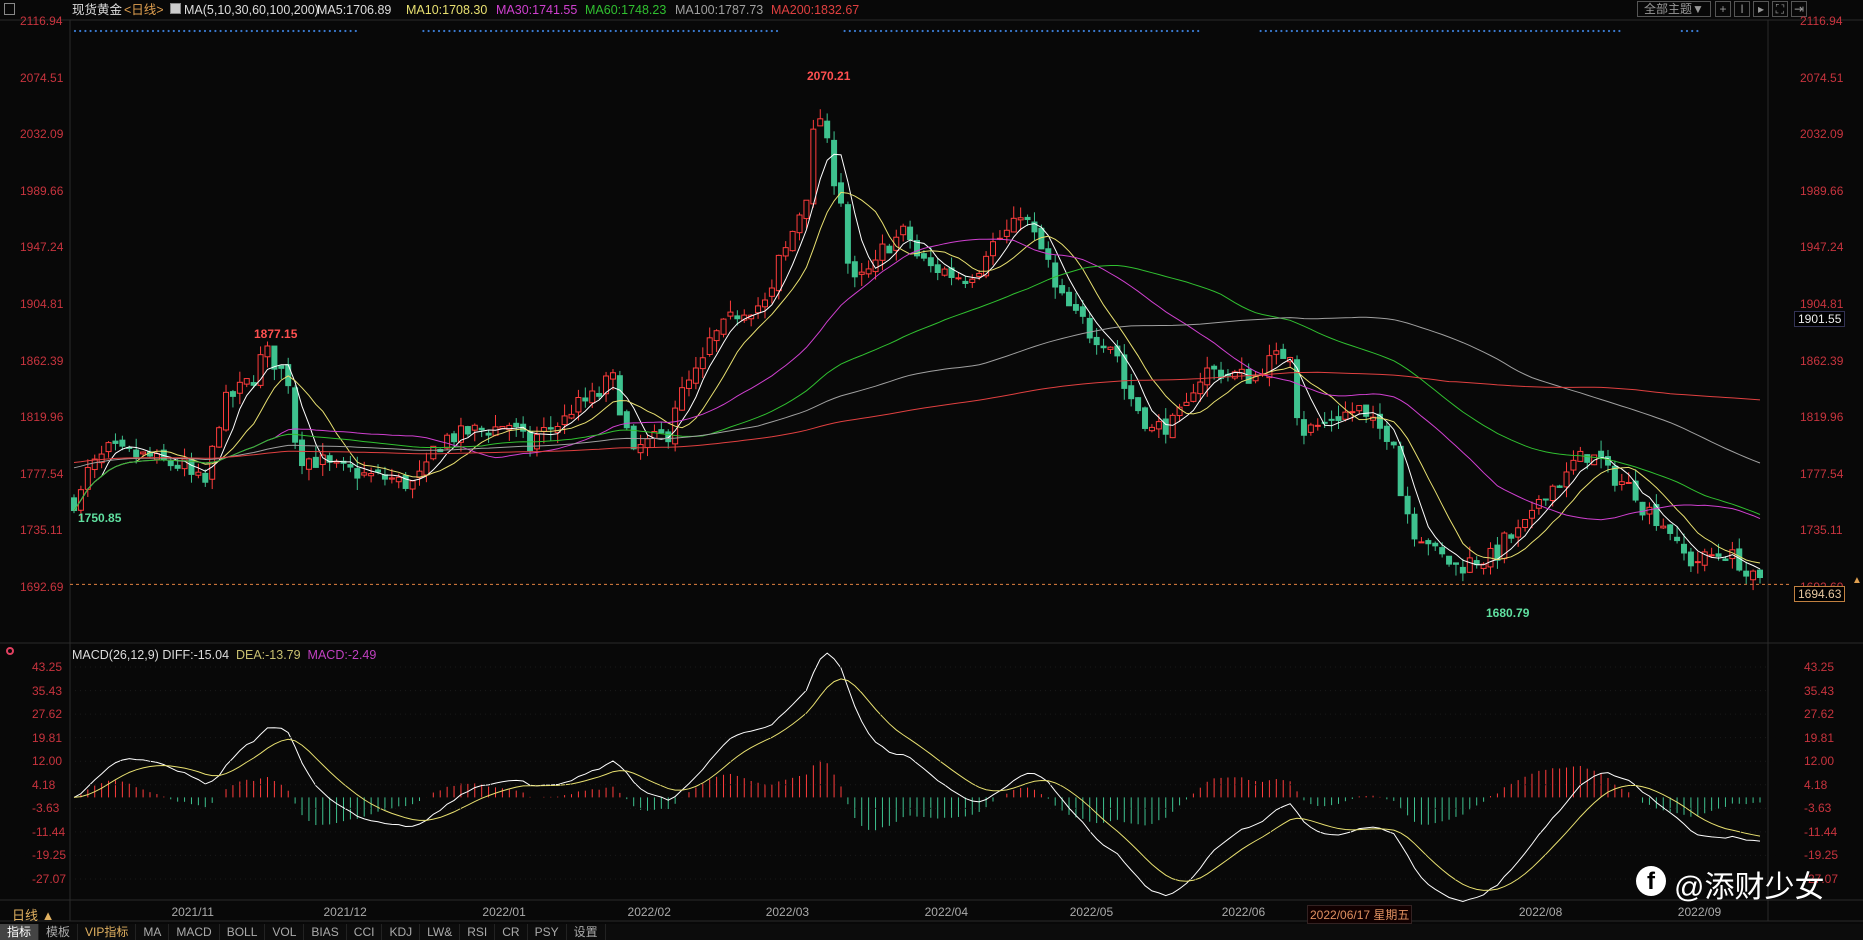 This screenshot has height=940, width=1863. What do you see at coordinates (59, 932) in the screenshot?
I see `tab-1: 模板` at bounding box center [59, 932].